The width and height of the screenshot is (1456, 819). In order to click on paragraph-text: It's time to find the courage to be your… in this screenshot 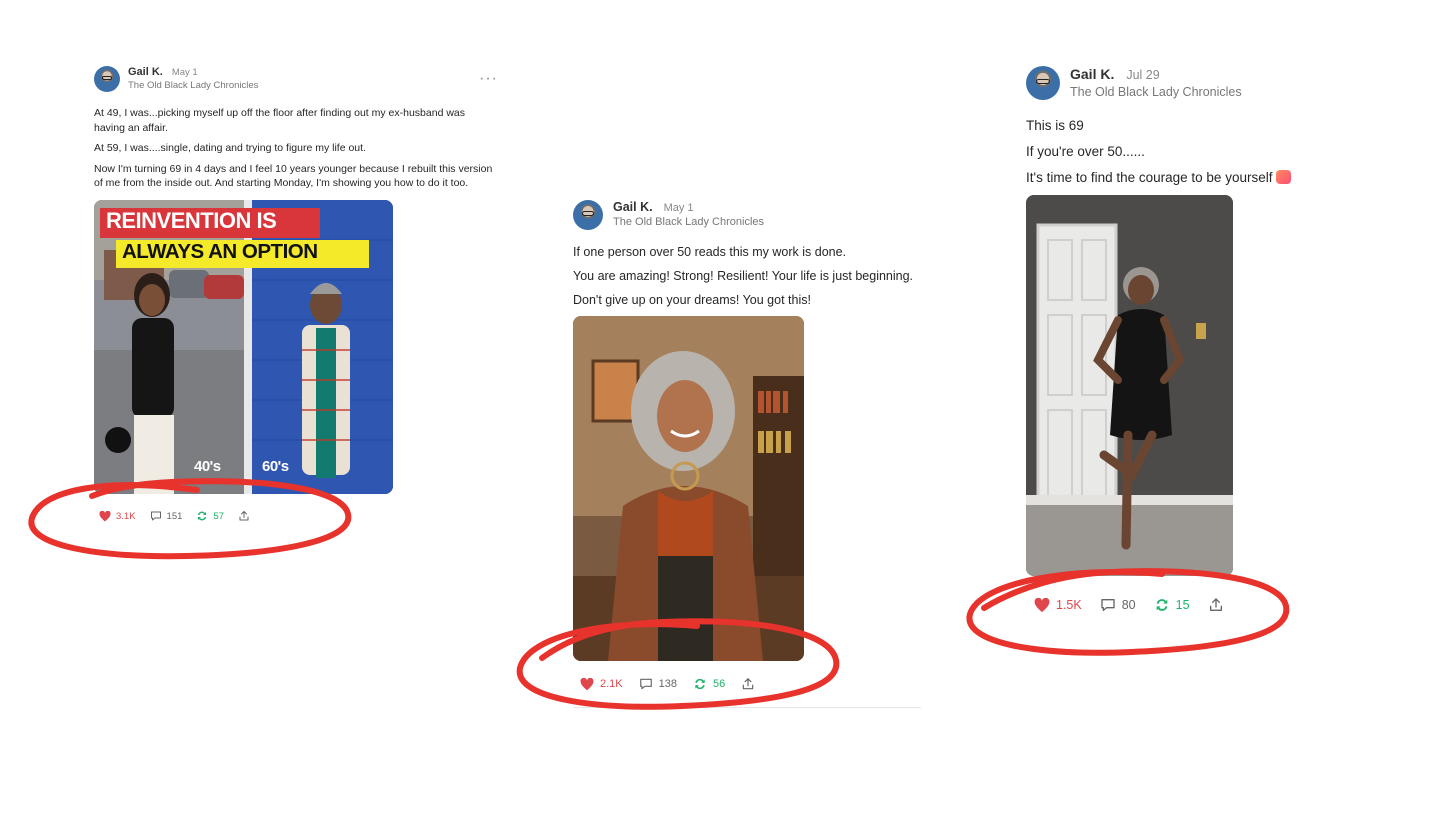, I will do `click(1149, 177)`.